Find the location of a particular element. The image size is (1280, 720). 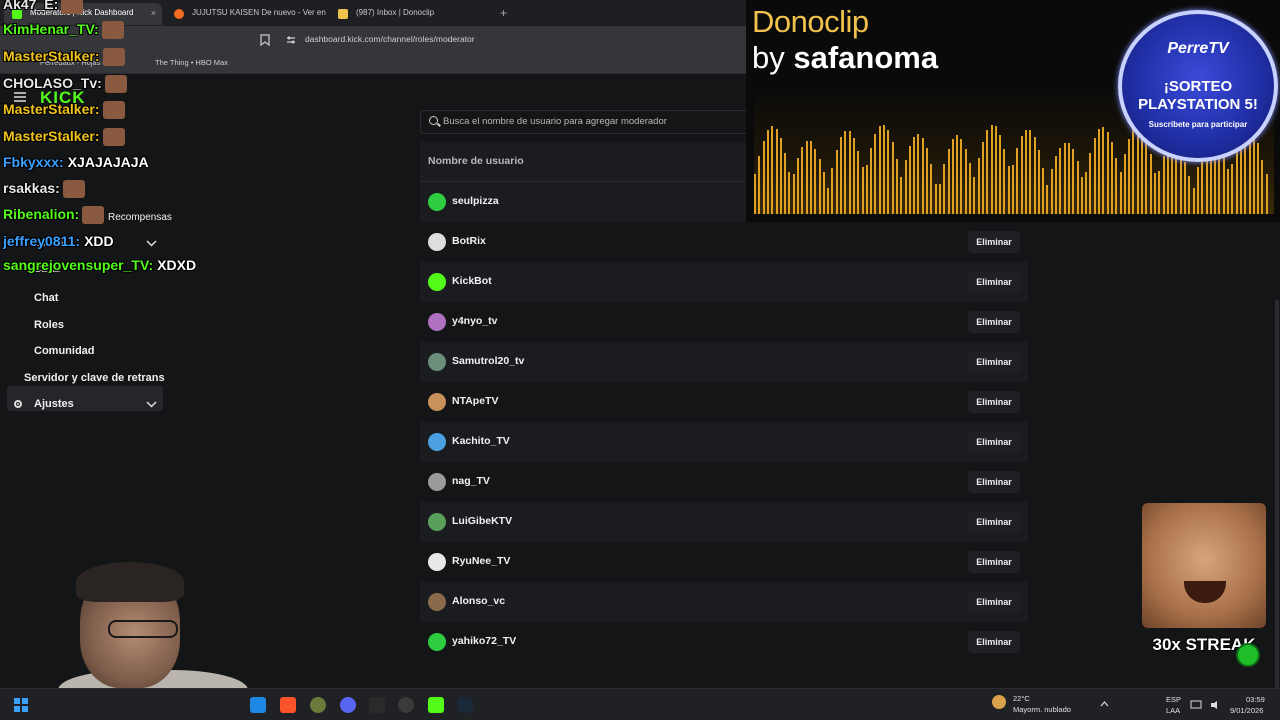

crunchyroll-favicon-icon is located at coordinates (179, 14).